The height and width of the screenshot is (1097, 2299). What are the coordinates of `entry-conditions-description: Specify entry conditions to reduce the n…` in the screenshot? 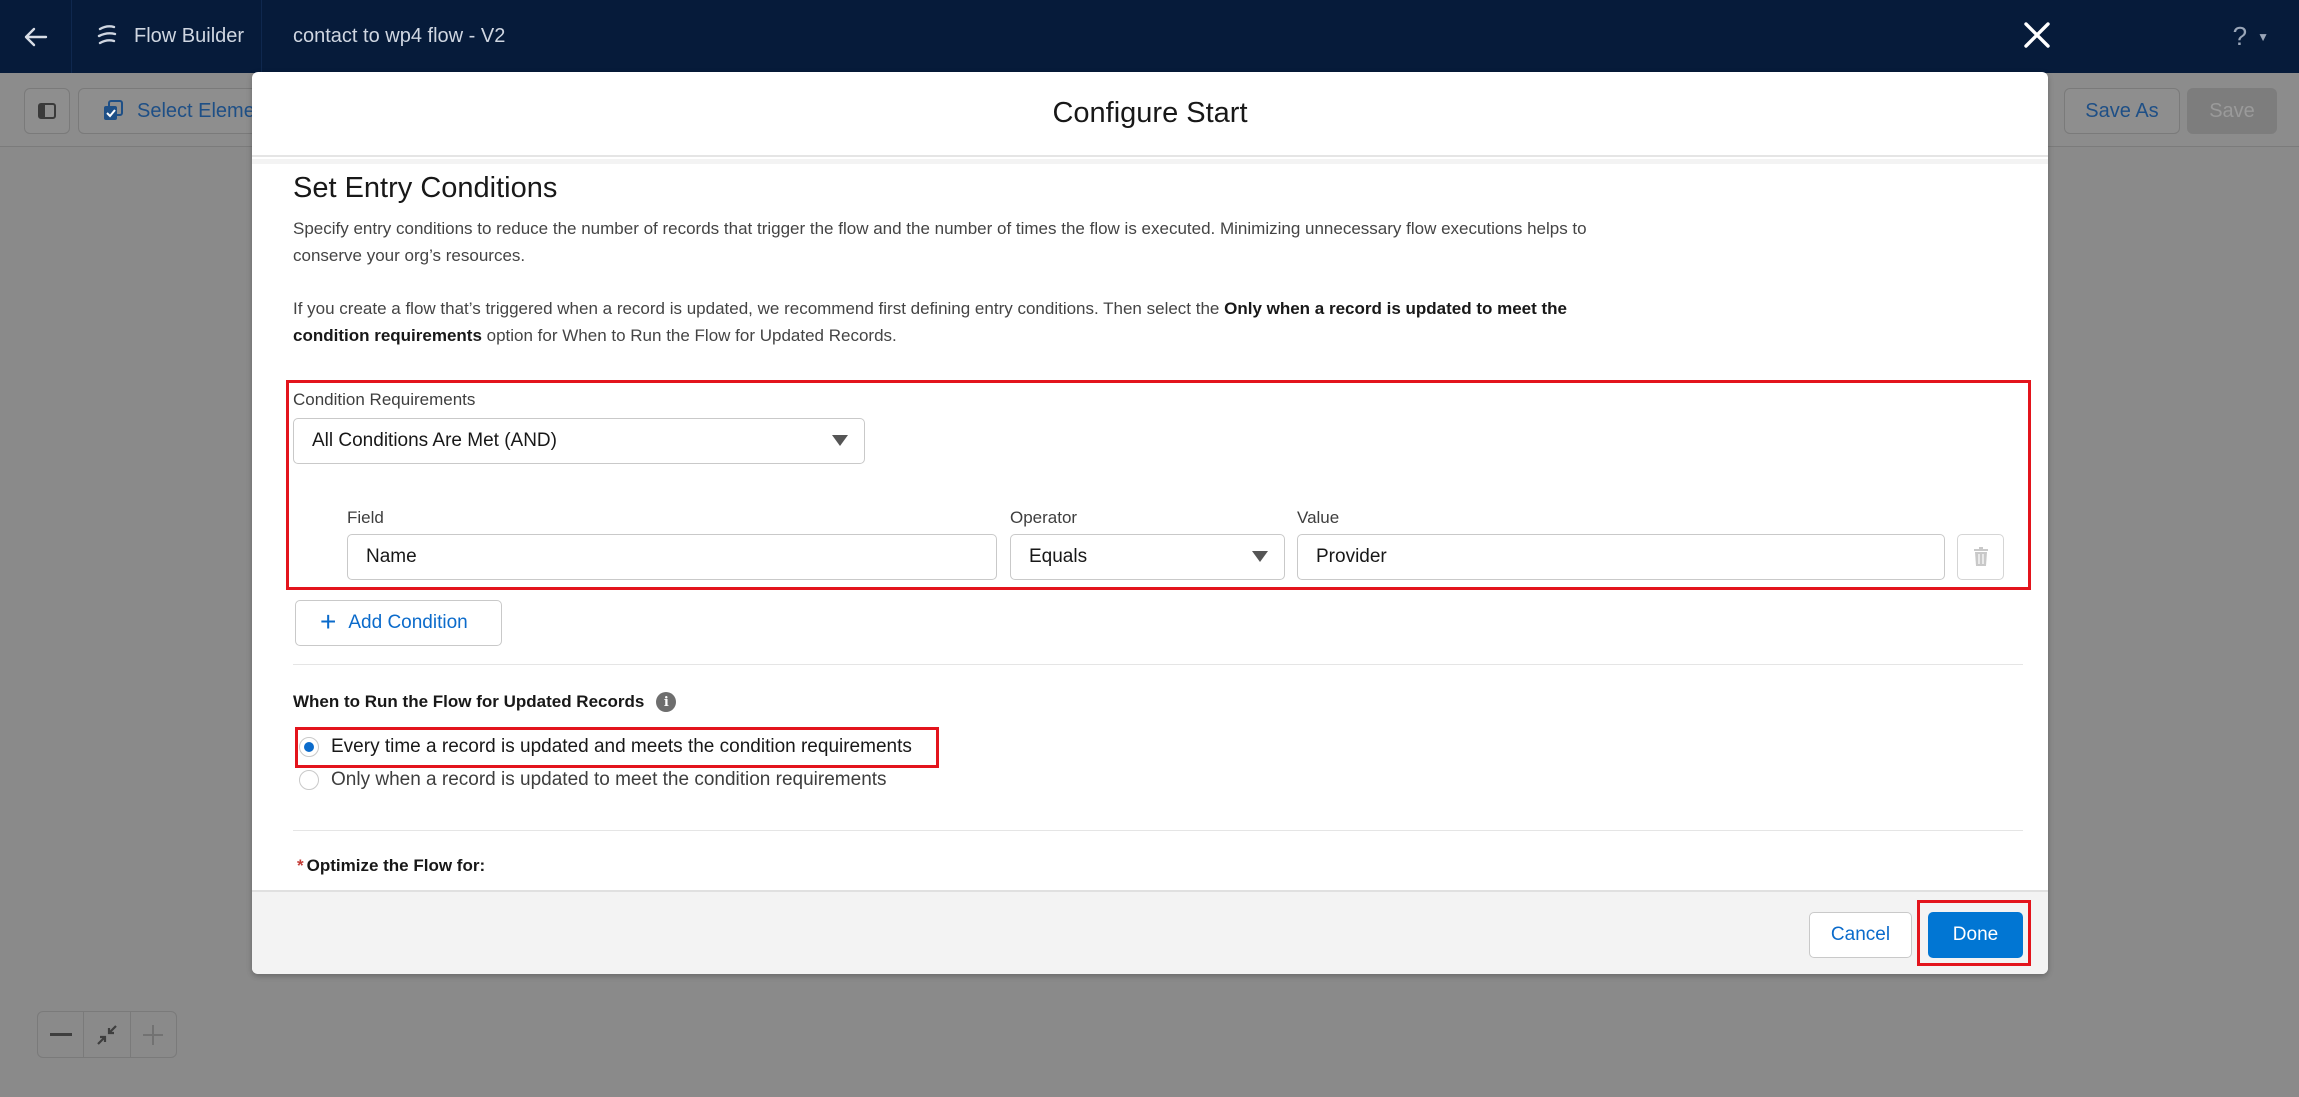 It's located at (940, 242).